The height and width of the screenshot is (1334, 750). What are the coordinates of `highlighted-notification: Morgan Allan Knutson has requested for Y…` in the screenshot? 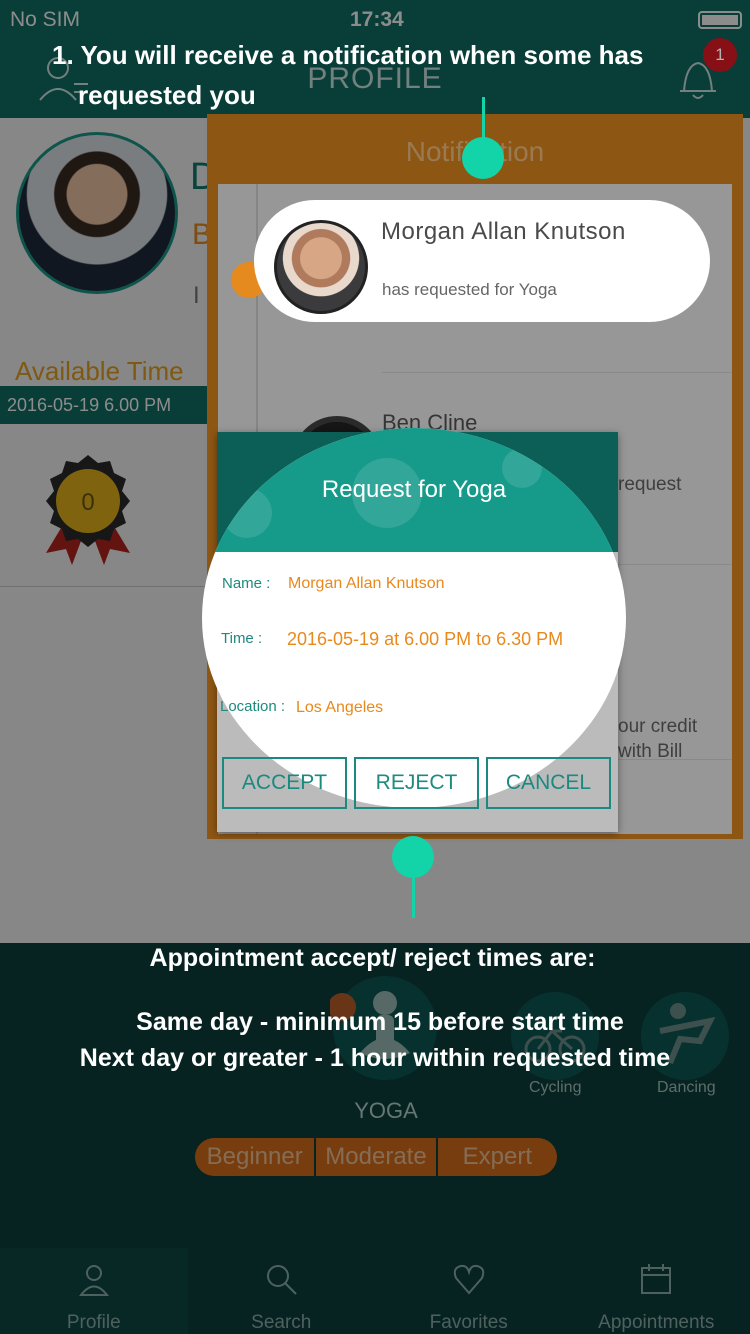 It's located at (482, 261).